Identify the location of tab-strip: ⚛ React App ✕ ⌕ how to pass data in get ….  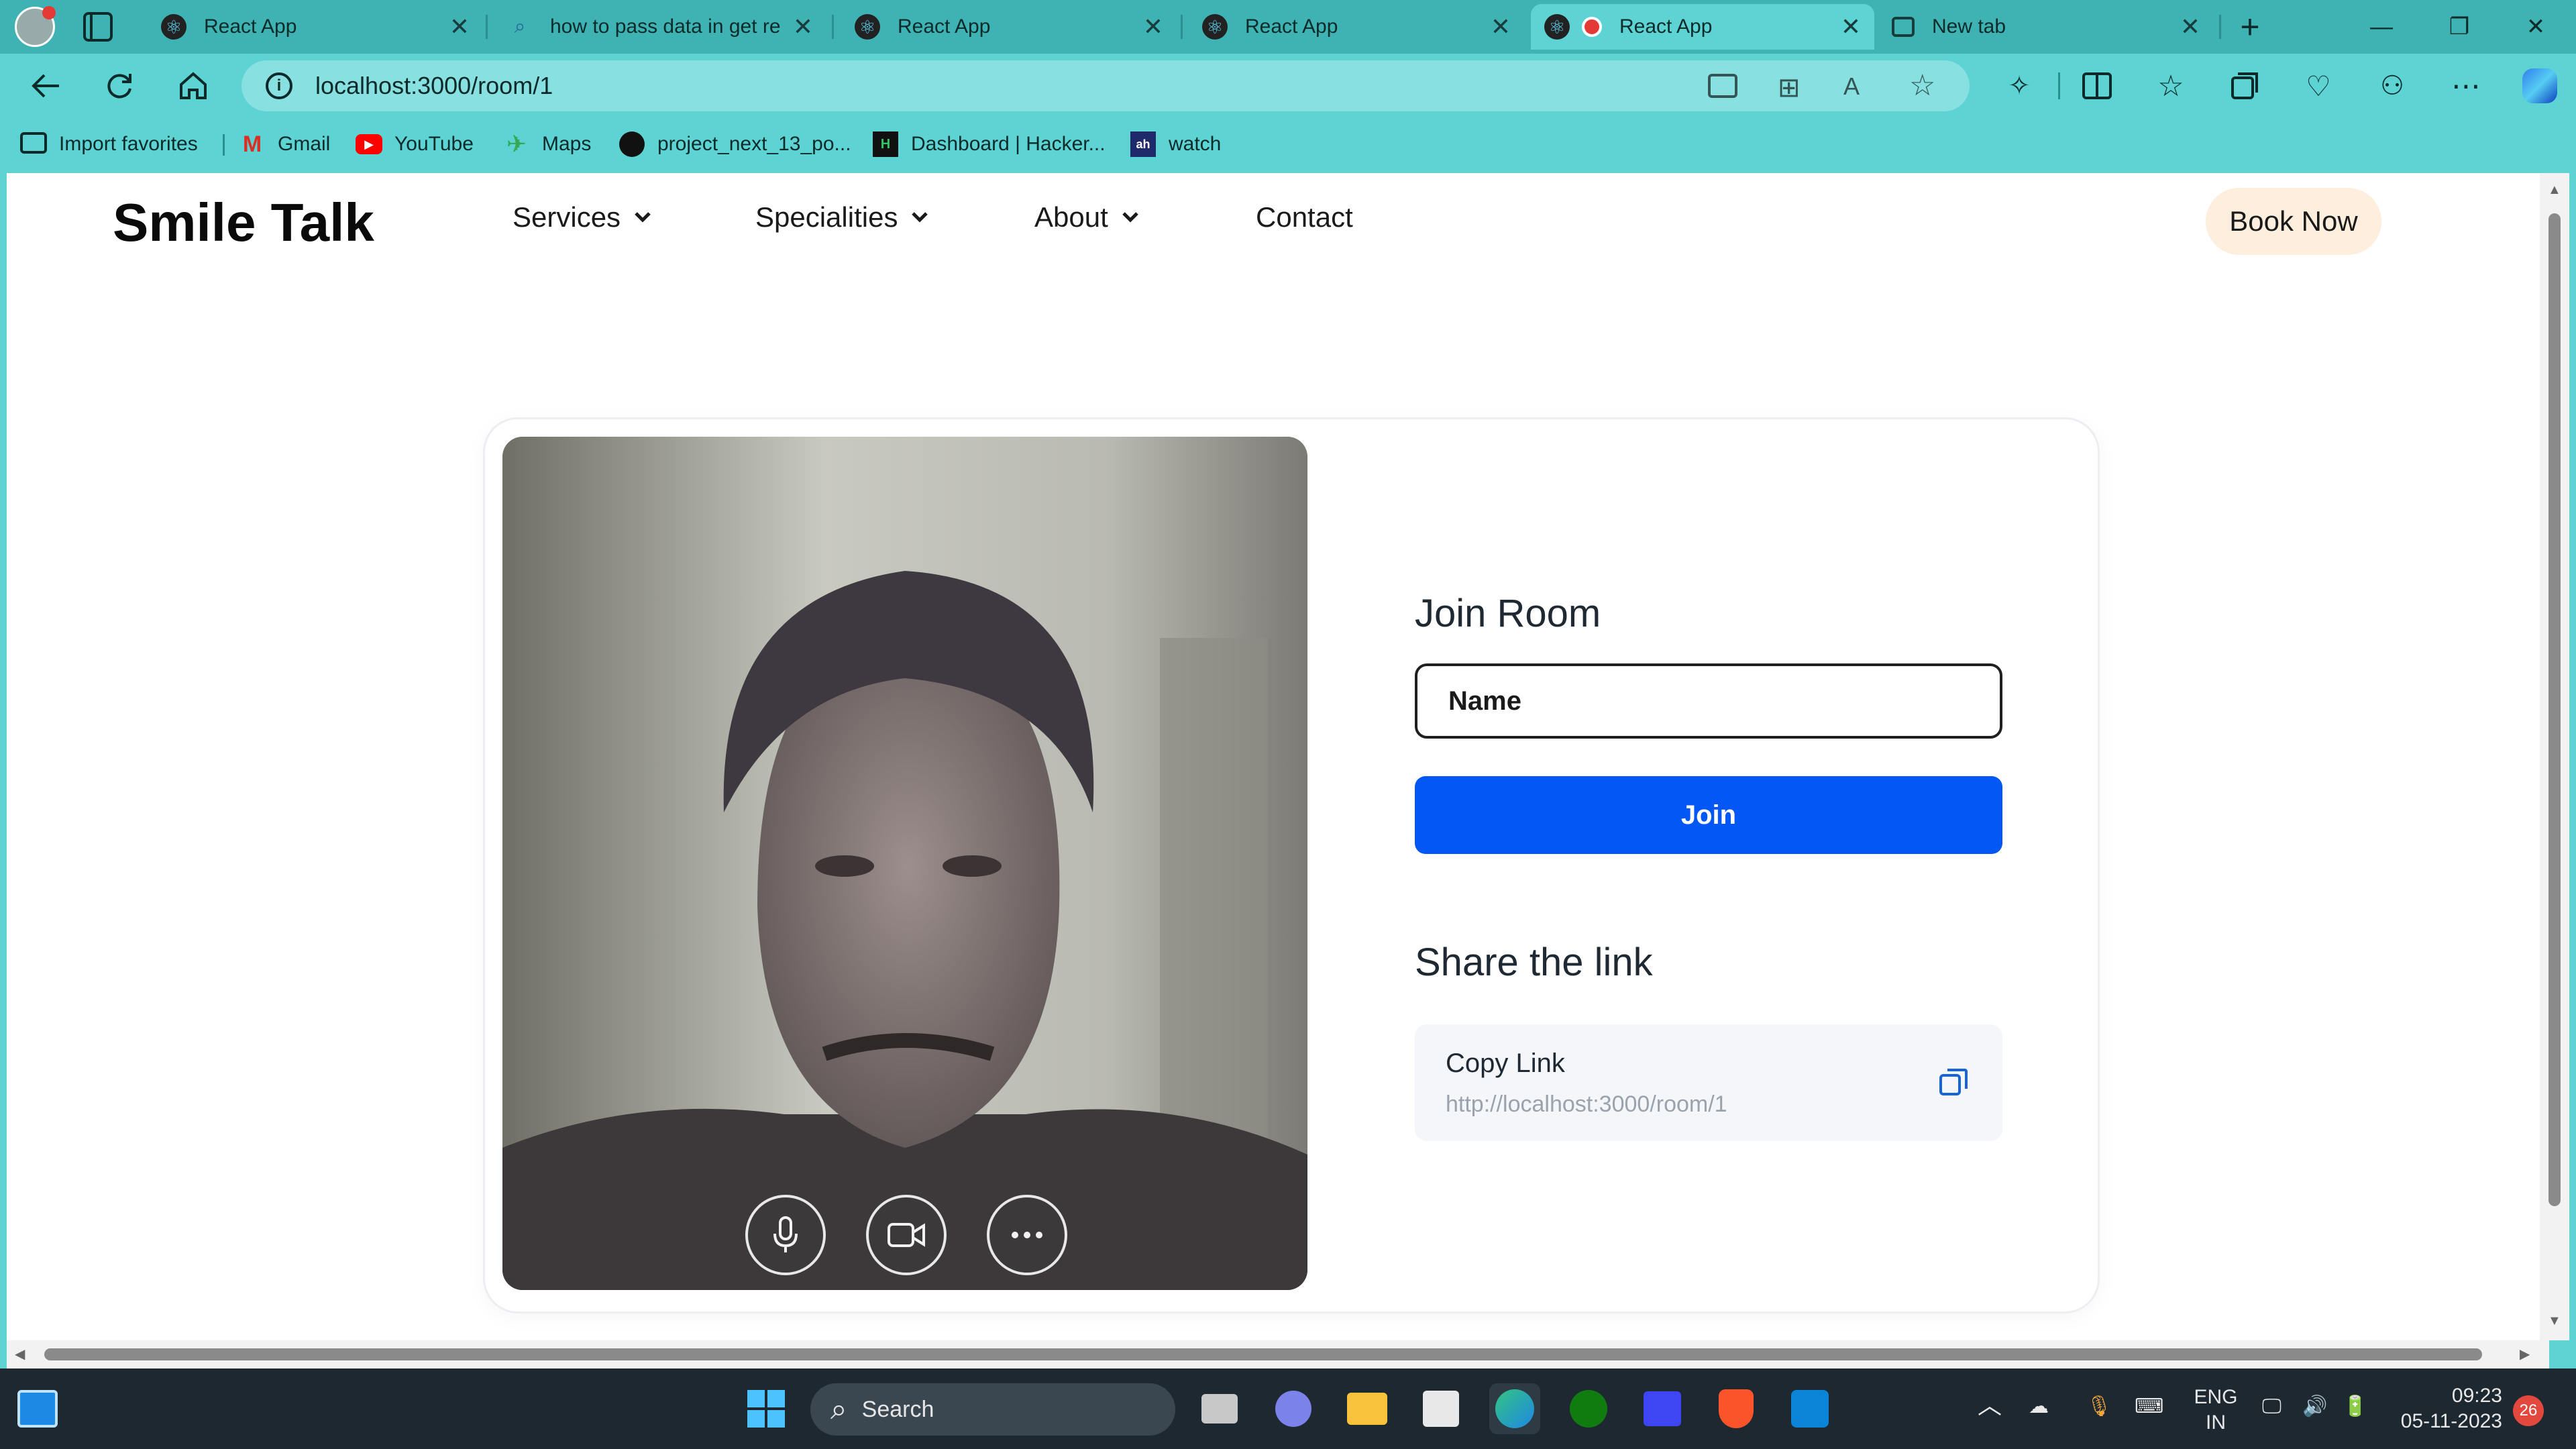
(1288, 27).